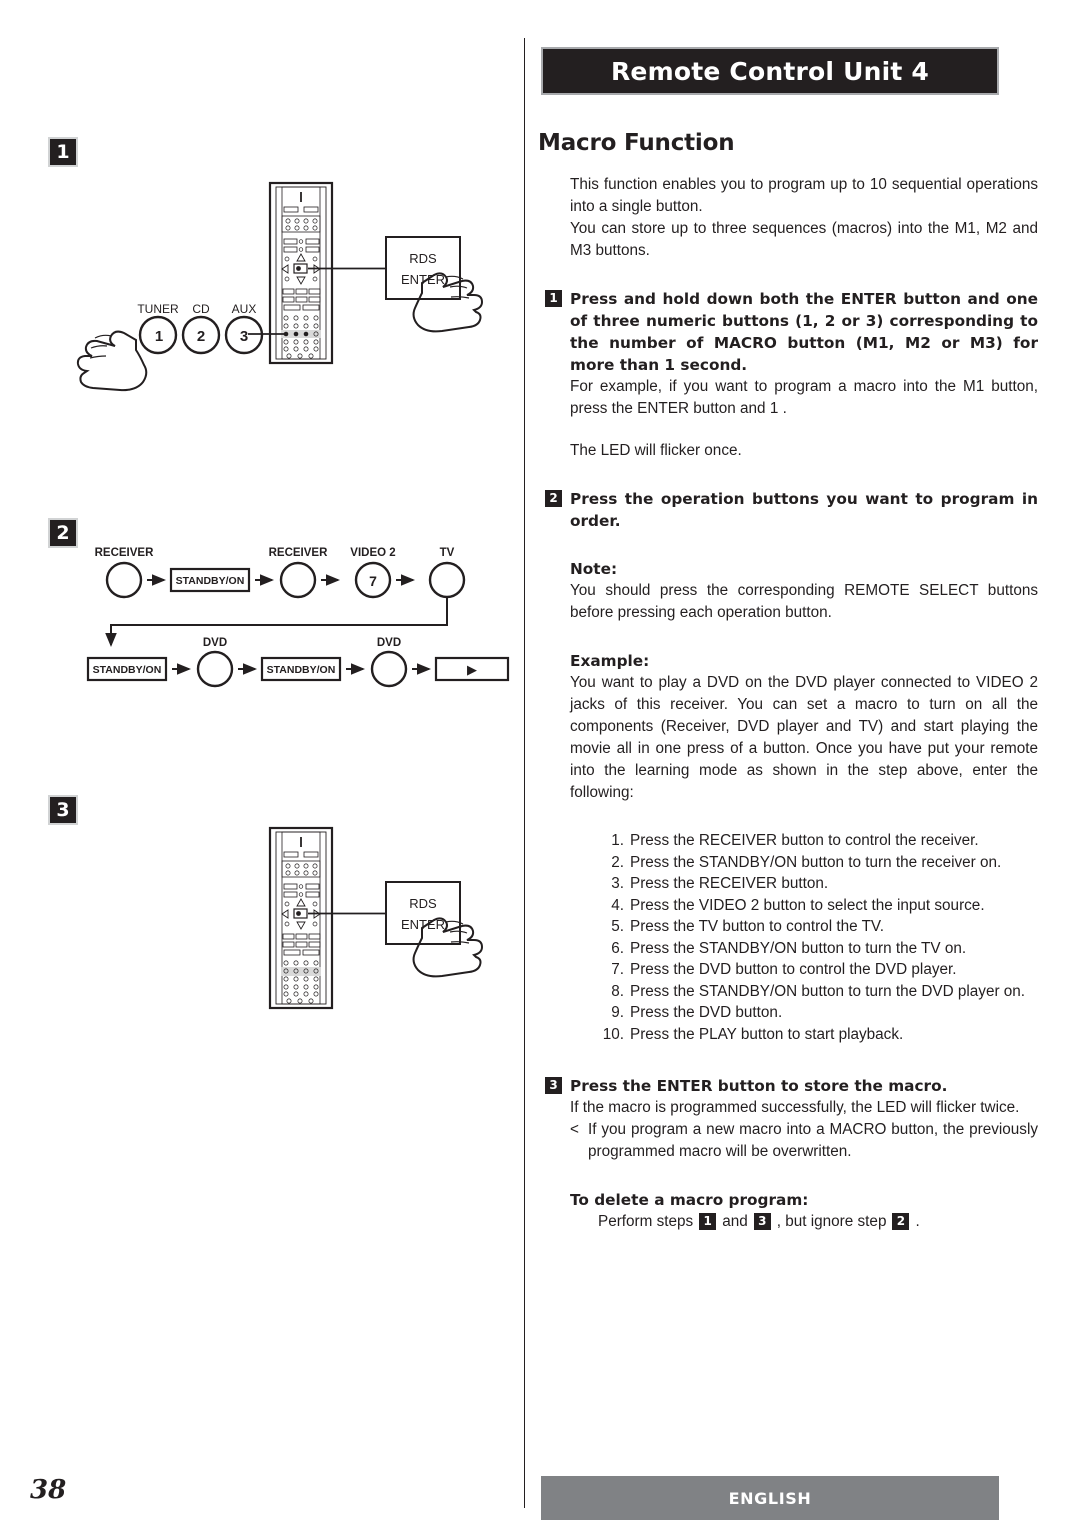 Image resolution: width=1080 pixels, height=1526 pixels. Describe the element at coordinates (729, 883) in the screenshot. I see `list-item-text: Press the RECEIVER button.` at that location.